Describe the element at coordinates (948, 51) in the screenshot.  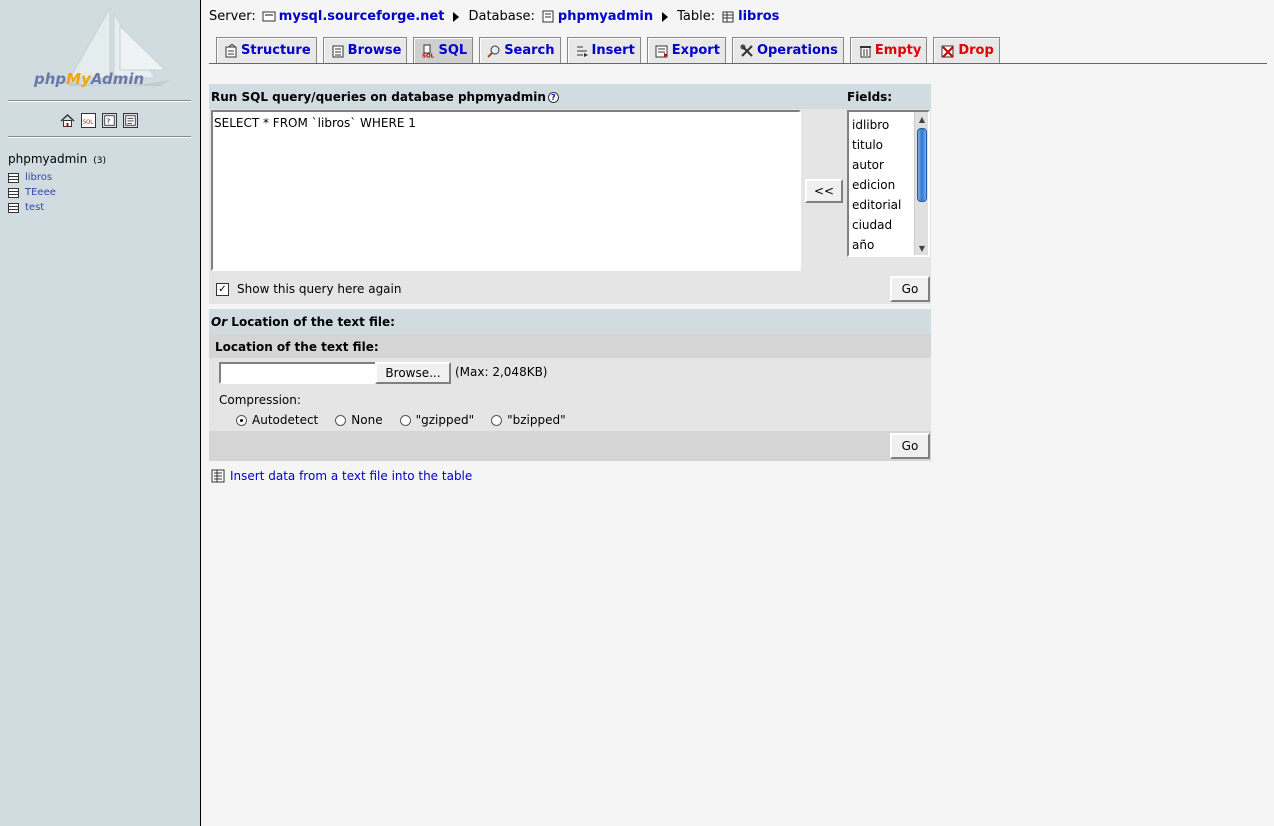
I see `drop-icon` at that location.